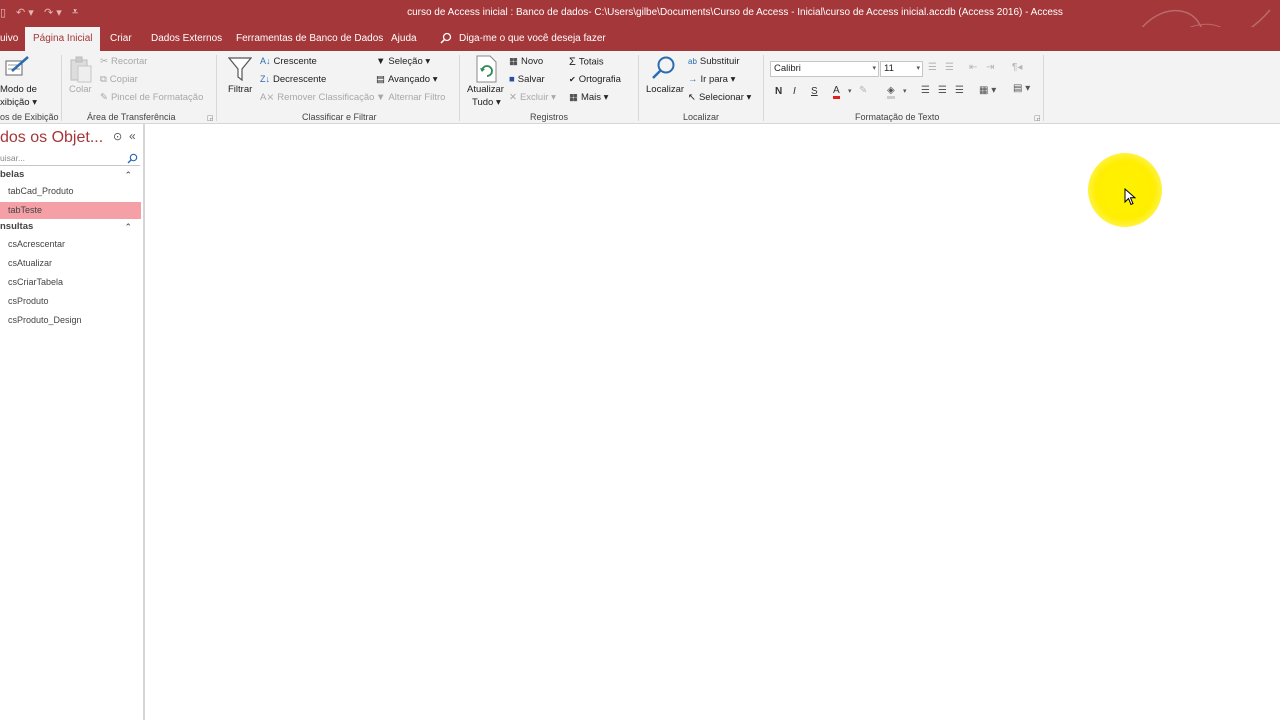 The height and width of the screenshot is (720, 1280). What do you see at coordinates (513, 97) in the screenshot?
I see `delete-icon: ✕` at bounding box center [513, 97].